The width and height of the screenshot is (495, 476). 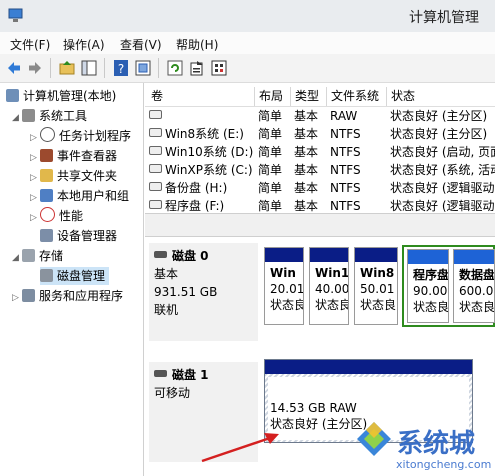 What do you see at coordinates (35, 68) in the screenshot?
I see `forward-icon` at bounding box center [35, 68].